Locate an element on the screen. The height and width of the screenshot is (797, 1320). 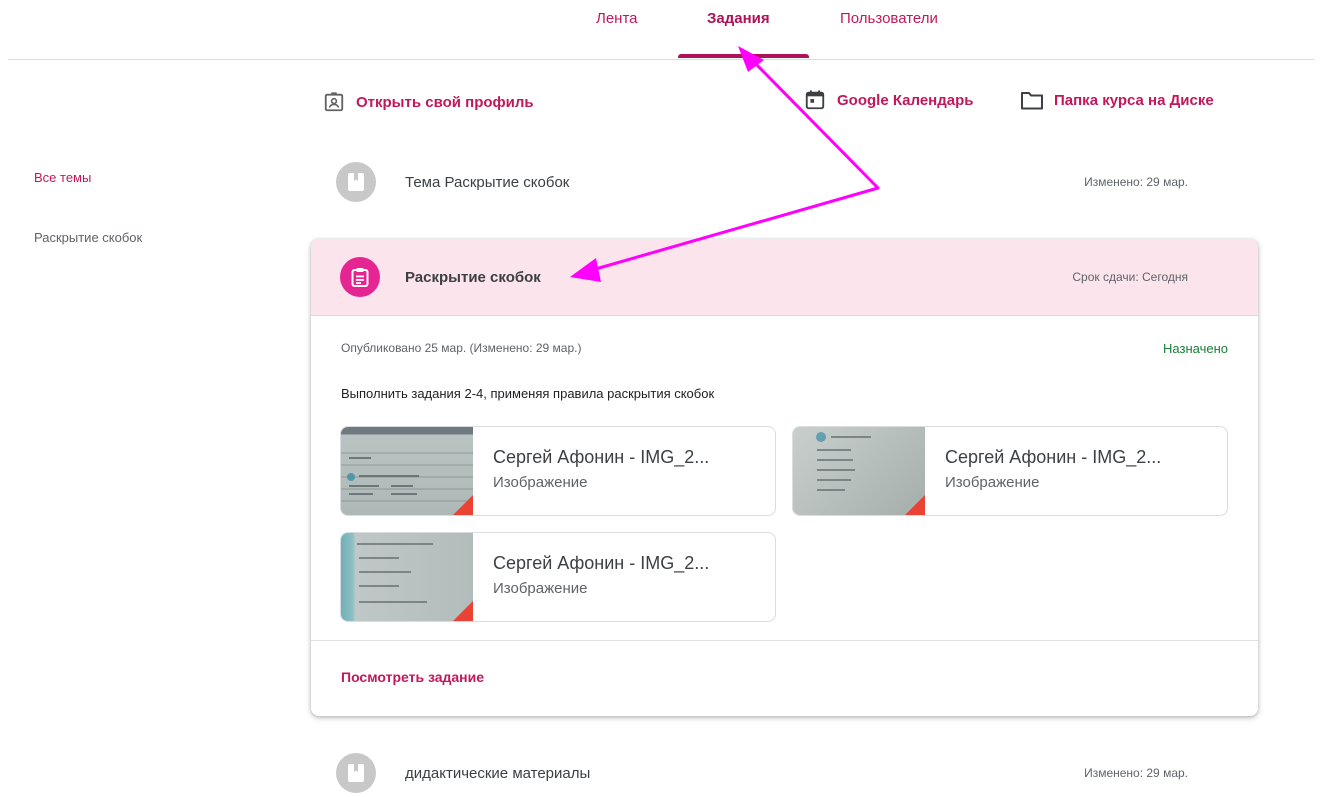
published-date: Опубликовано 25 мар. (Изменено: 29 мар.) is located at coordinates (461, 348).